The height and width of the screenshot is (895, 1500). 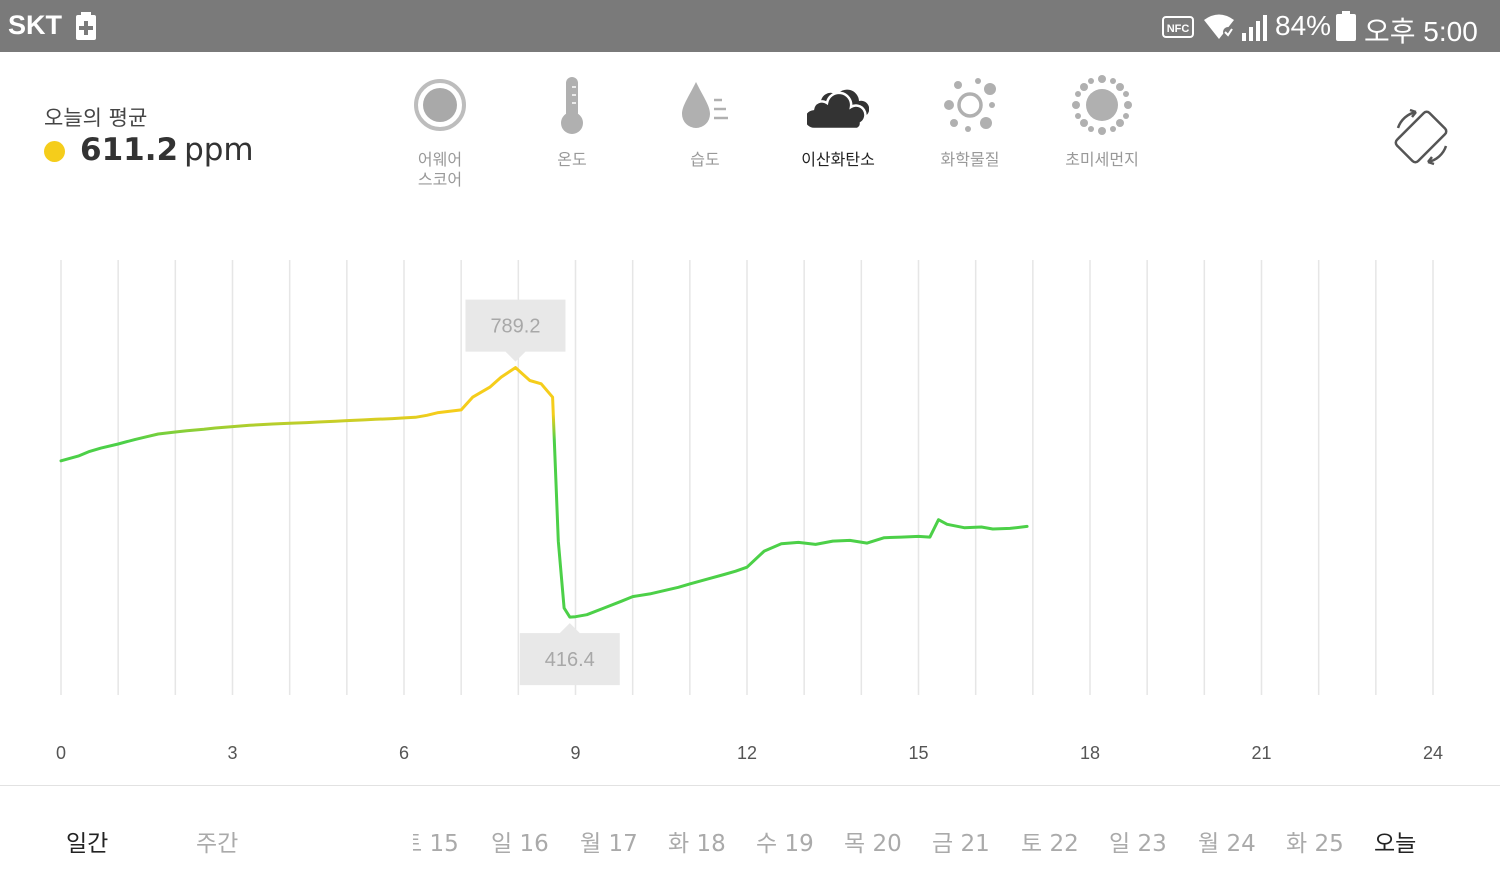 What do you see at coordinates (570, 660) in the screenshot?
I see `min-value-label: 416.4` at bounding box center [570, 660].